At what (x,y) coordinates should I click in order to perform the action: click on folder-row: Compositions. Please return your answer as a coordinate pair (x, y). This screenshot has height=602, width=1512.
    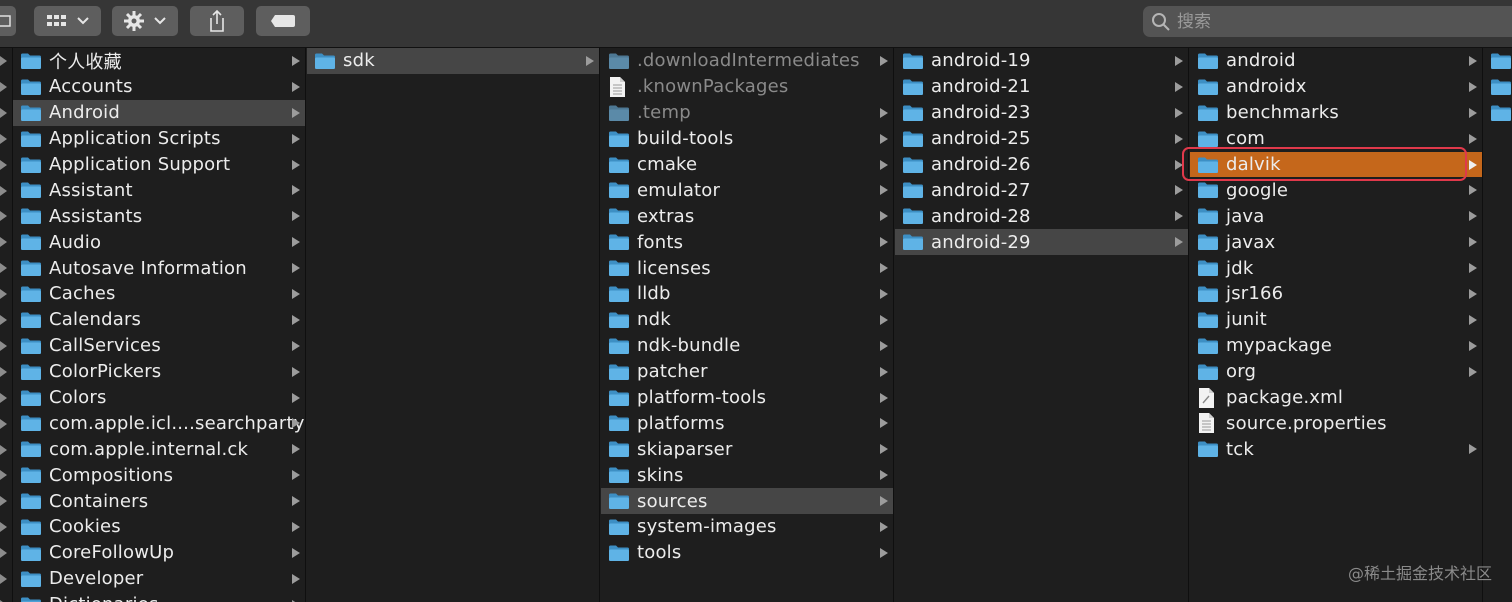
    Looking at the image, I should click on (159, 475).